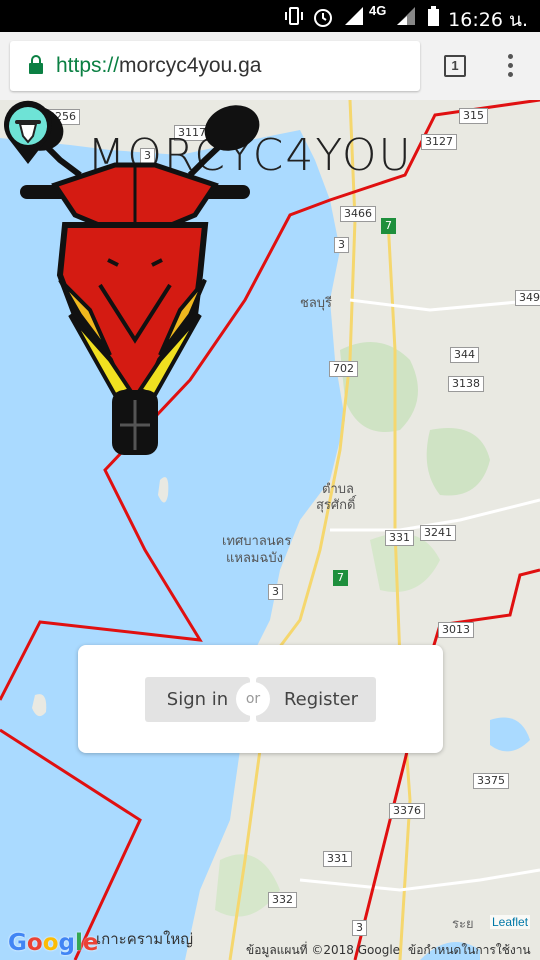 Image resolution: width=540 pixels, height=960 pixels. Describe the element at coordinates (323, 950) in the screenshot. I see `map-attribution: ข้อมูลแผนที่ ©2018 Google` at that location.